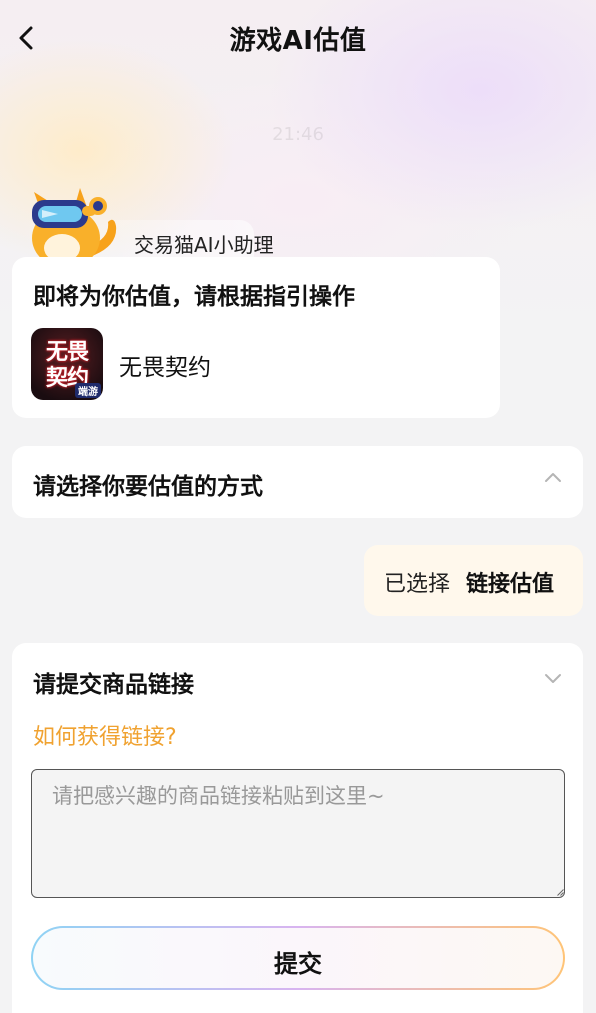  I want to click on app-header: 游戏AI估值, so click(298, 38).